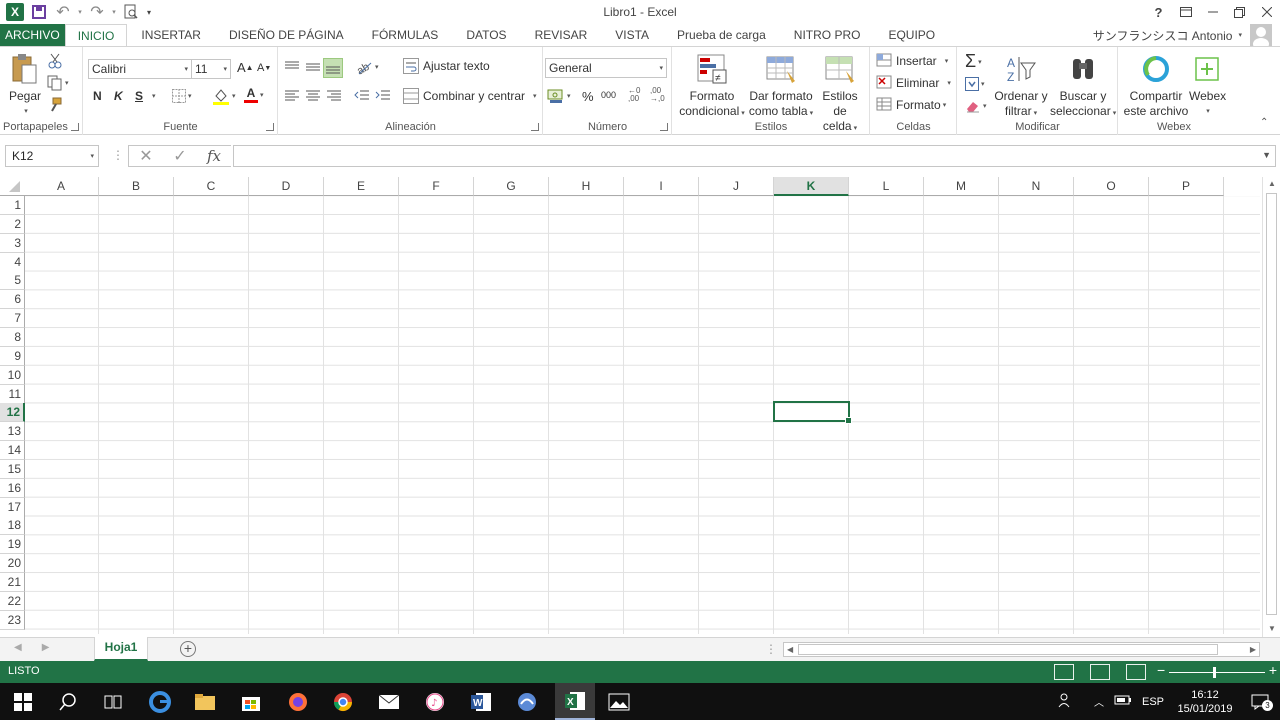  What do you see at coordinates (634, 95) in the screenshot?
I see `increase-decimal-button: ←0 ,00` at bounding box center [634, 95].